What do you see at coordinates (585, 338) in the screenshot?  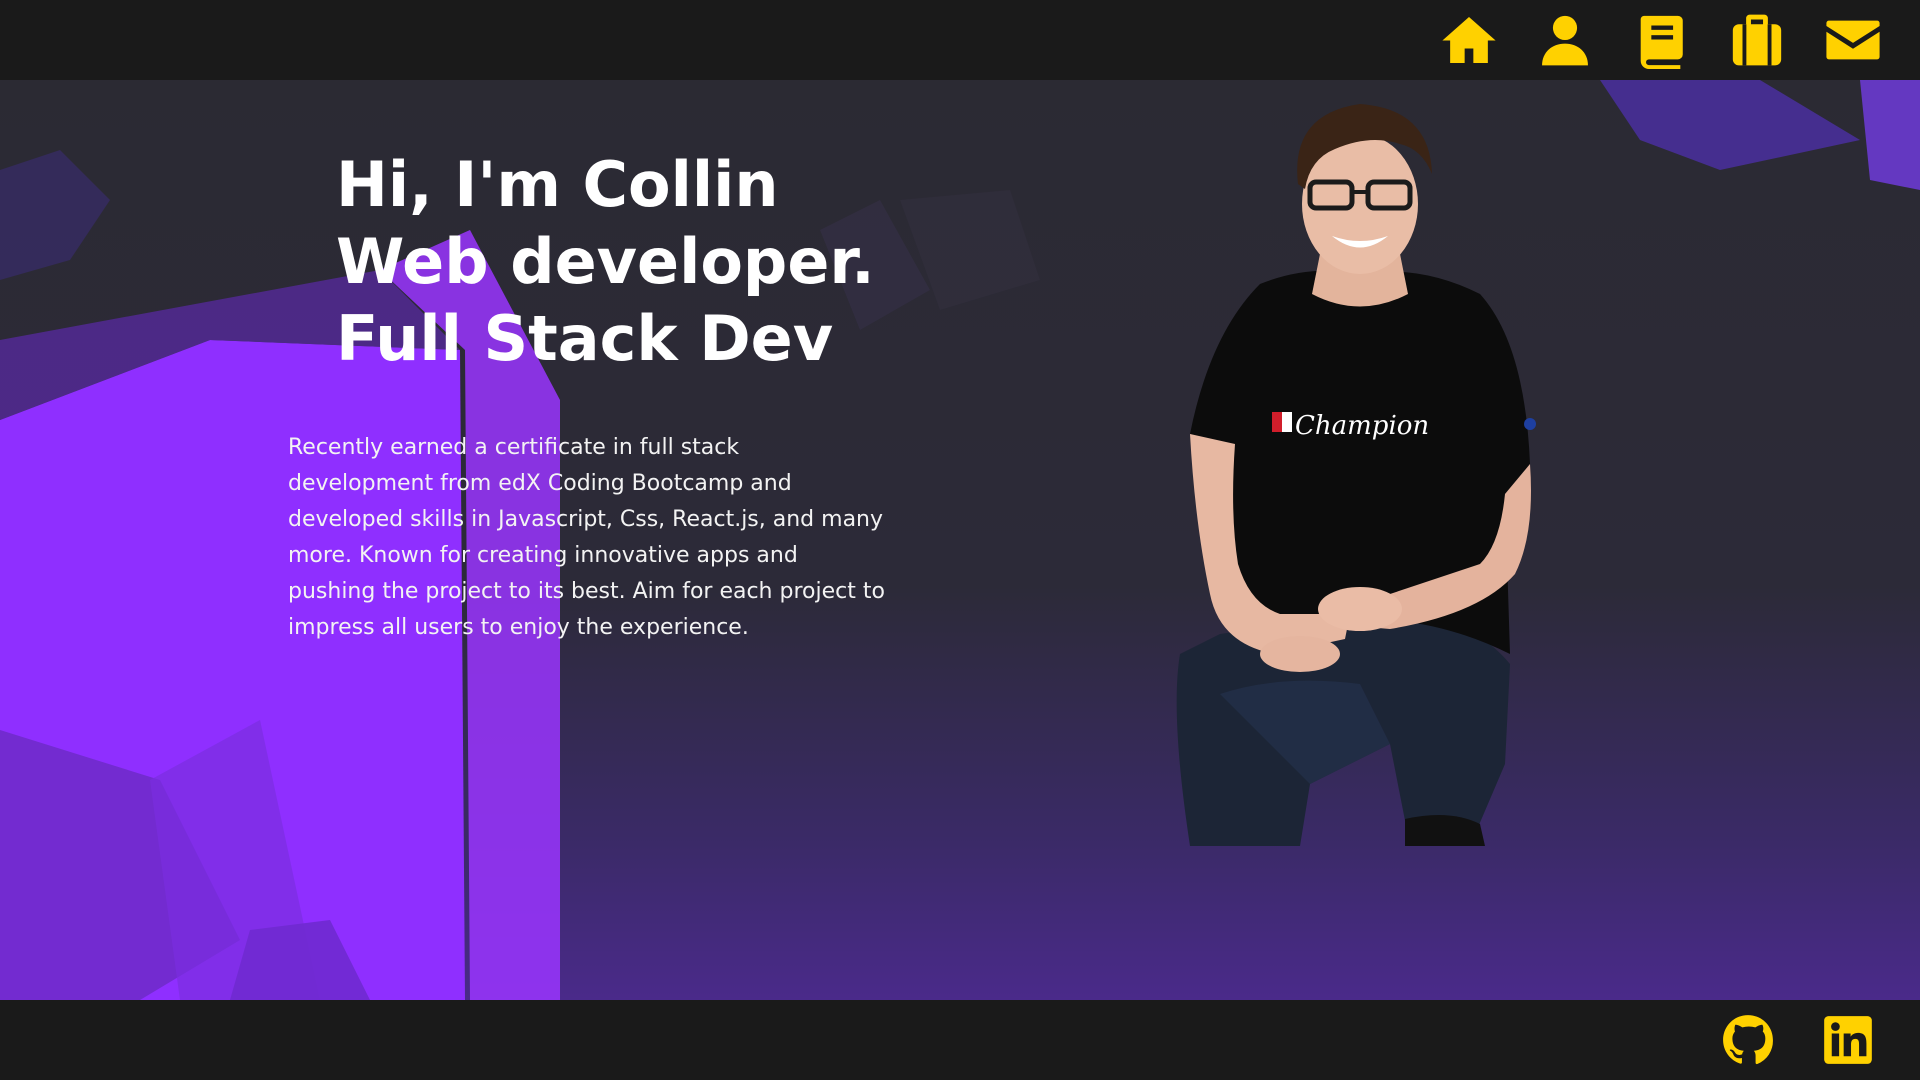 I see `headline-line-3: Full Stack Dev` at bounding box center [585, 338].